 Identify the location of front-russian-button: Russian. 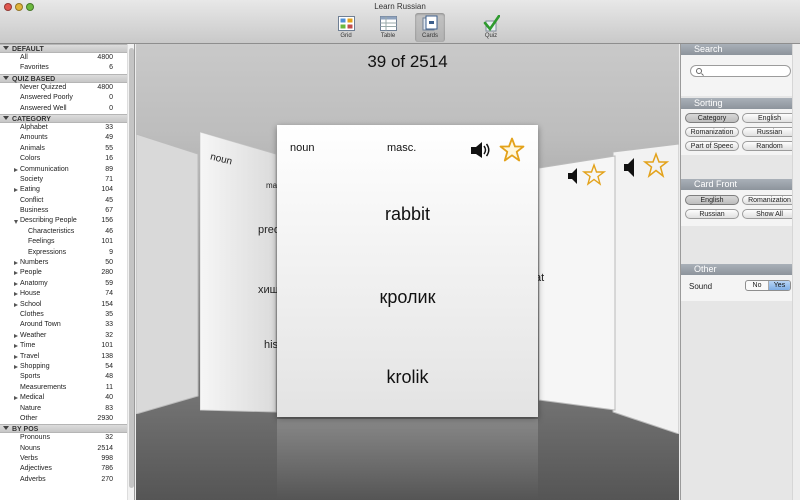
(712, 214).